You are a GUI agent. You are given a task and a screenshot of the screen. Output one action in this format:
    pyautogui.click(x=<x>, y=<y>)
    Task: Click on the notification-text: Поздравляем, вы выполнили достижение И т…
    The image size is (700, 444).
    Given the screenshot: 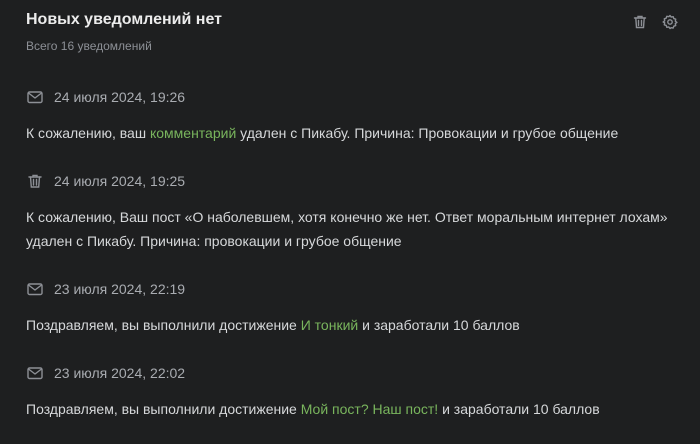 What is the action you would take?
    pyautogui.click(x=353, y=325)
    